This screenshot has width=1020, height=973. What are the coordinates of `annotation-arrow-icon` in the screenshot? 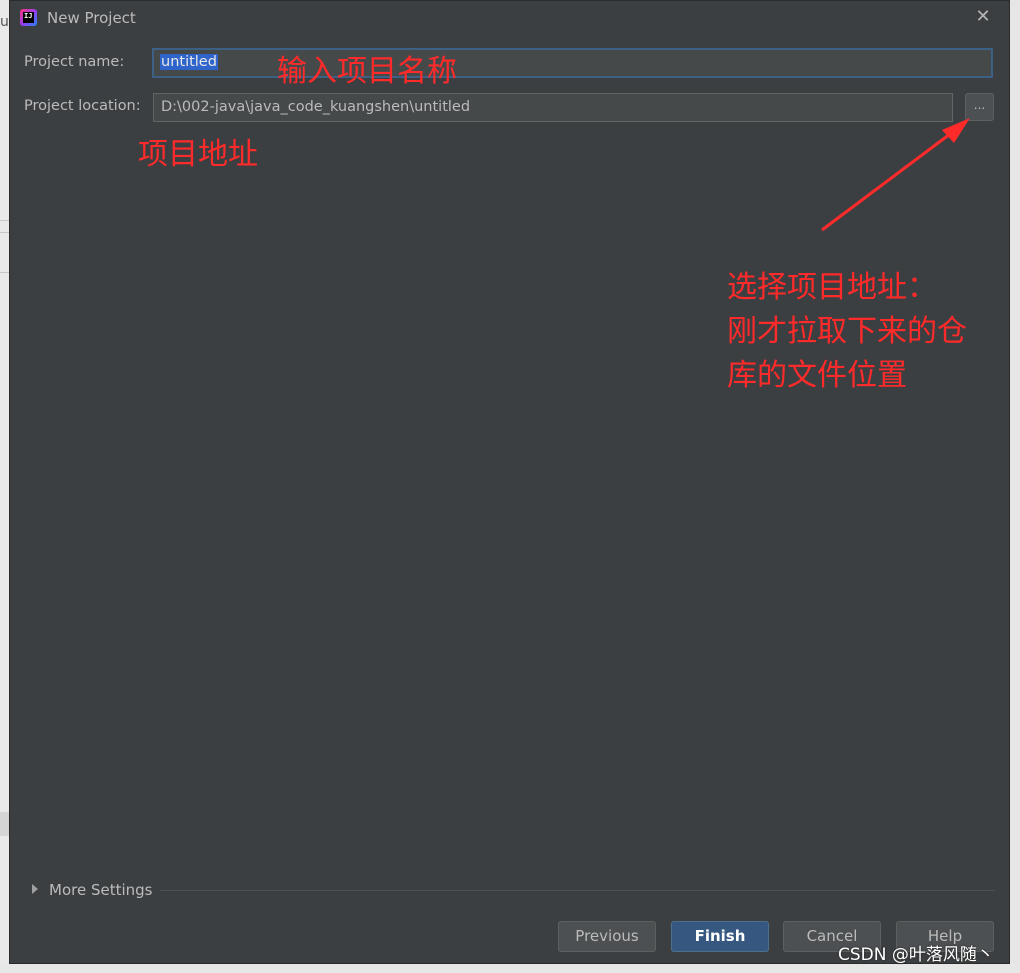 It's located at (895, 175).